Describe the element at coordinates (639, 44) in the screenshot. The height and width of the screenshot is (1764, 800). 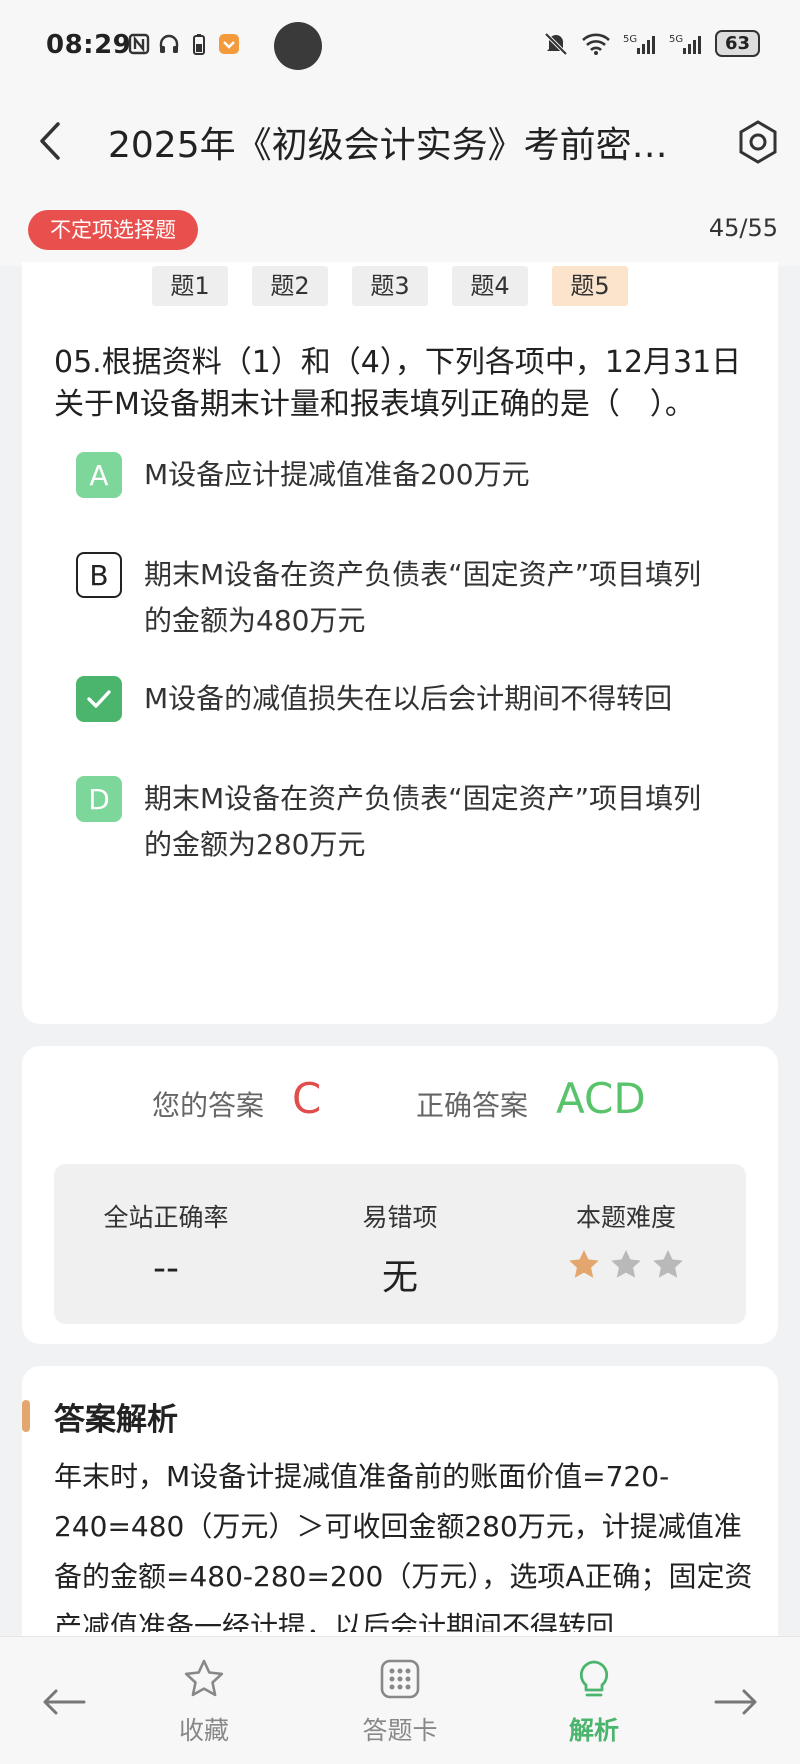
I see `signal-5g-icon: 5G` at that location.